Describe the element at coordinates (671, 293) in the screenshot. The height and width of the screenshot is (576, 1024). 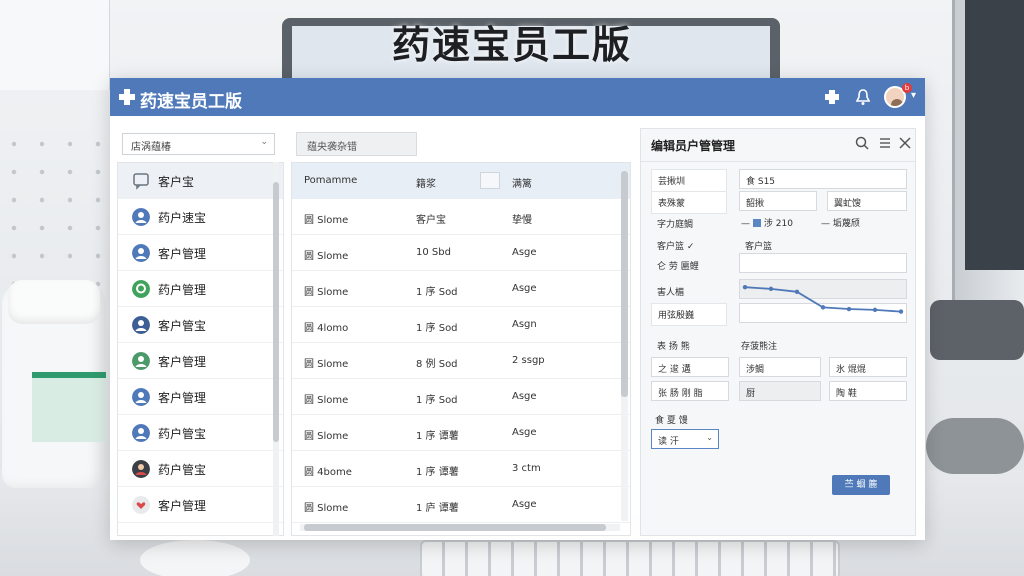
I see `field-label: 害人楣` at that location.